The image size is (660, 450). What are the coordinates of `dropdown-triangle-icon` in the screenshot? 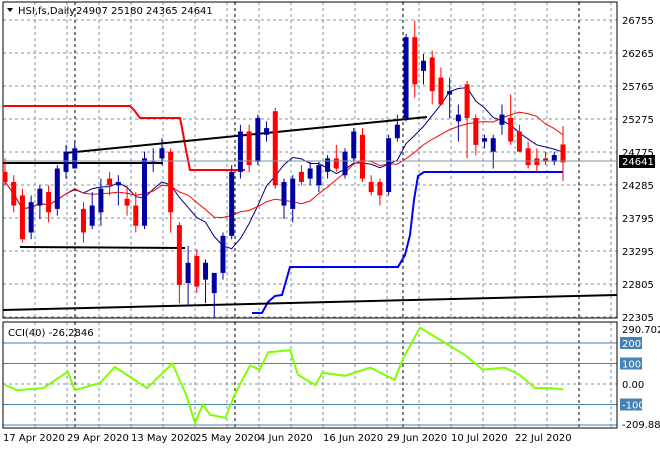 It's located at (10, 10).